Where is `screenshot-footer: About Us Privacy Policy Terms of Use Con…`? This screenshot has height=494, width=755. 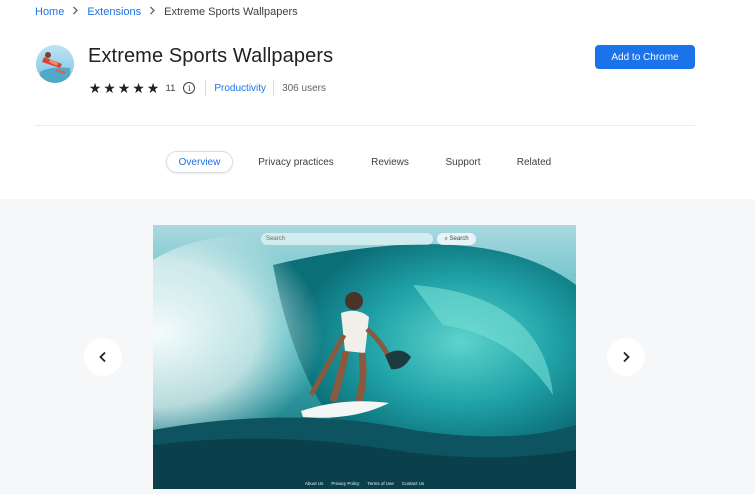 screenshot-footer: About Us Privacy Policy Terms of Use Con… is located at coordinates (364, 483).